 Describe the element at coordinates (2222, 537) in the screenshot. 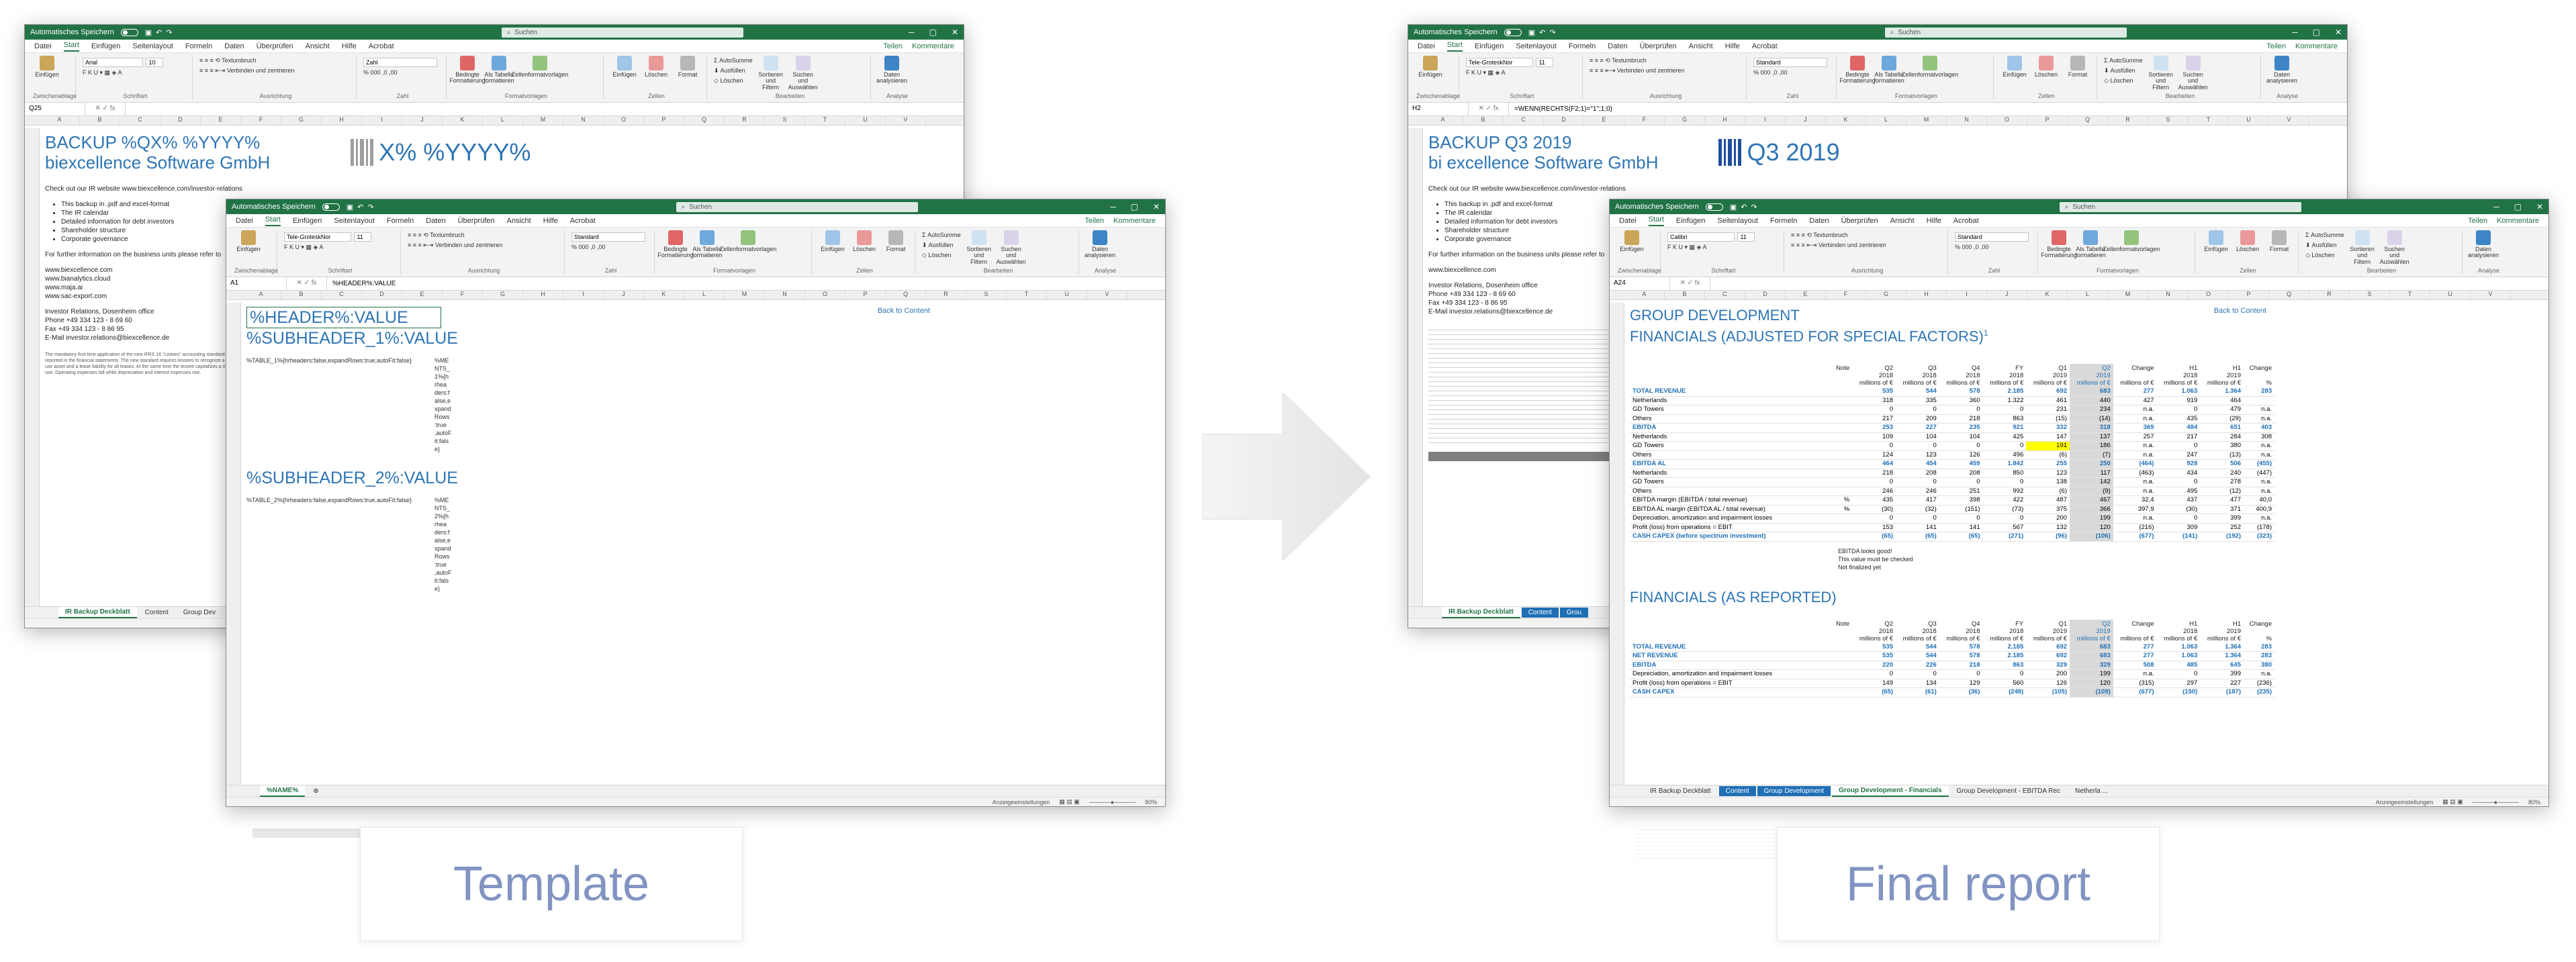

I see `value-cell: (192)` at that location.